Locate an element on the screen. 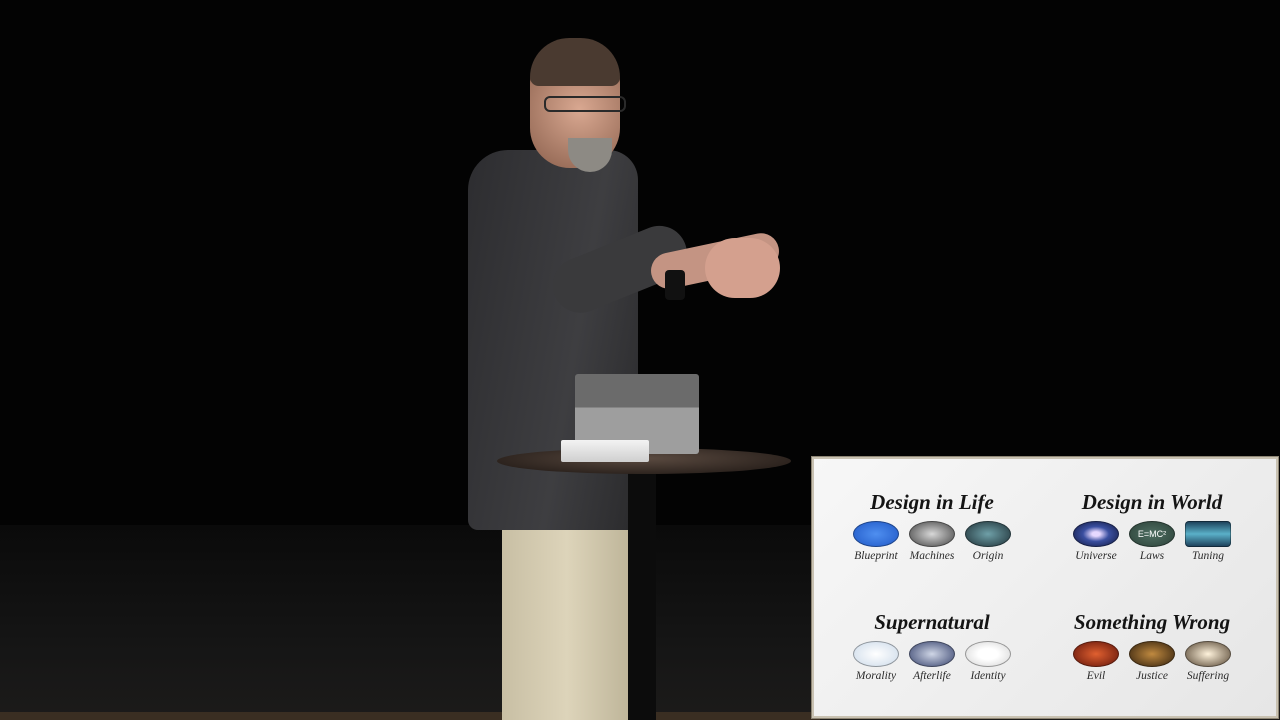 This screenshot has width=1280, height=720. topic-item: Blueprint is located at coordinates (876, 541).